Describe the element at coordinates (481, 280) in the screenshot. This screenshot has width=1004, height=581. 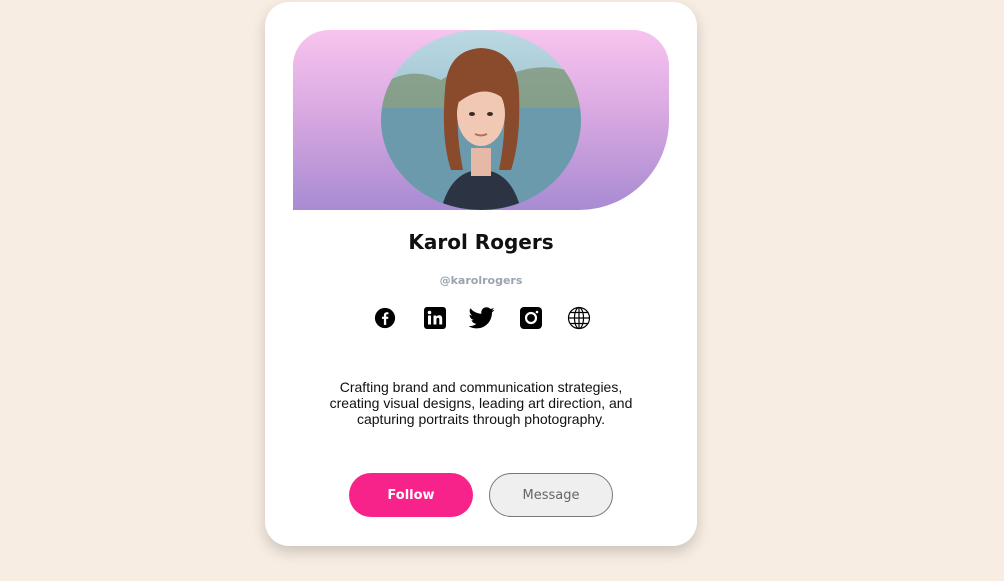
I see `profile-handle: @karolrogers` at that location.